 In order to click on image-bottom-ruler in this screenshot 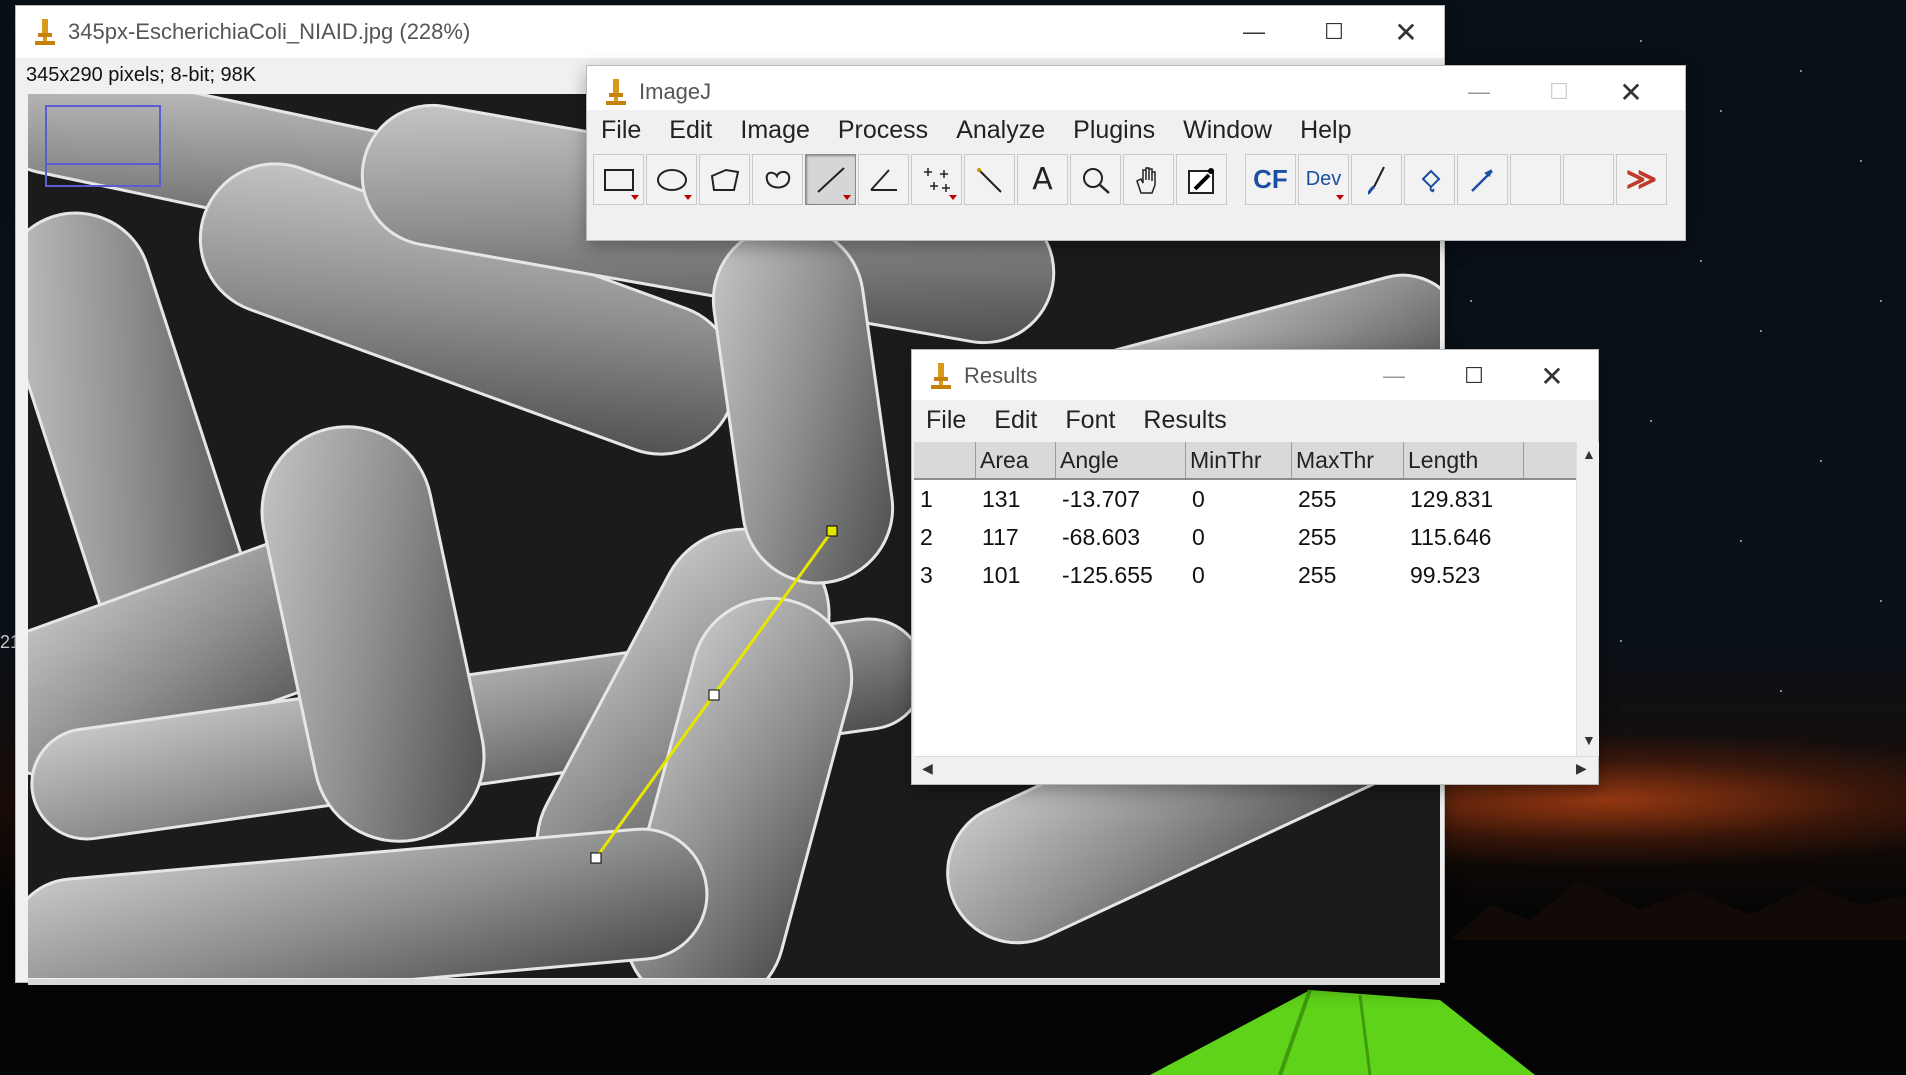, I will do `click(734, 982)`.